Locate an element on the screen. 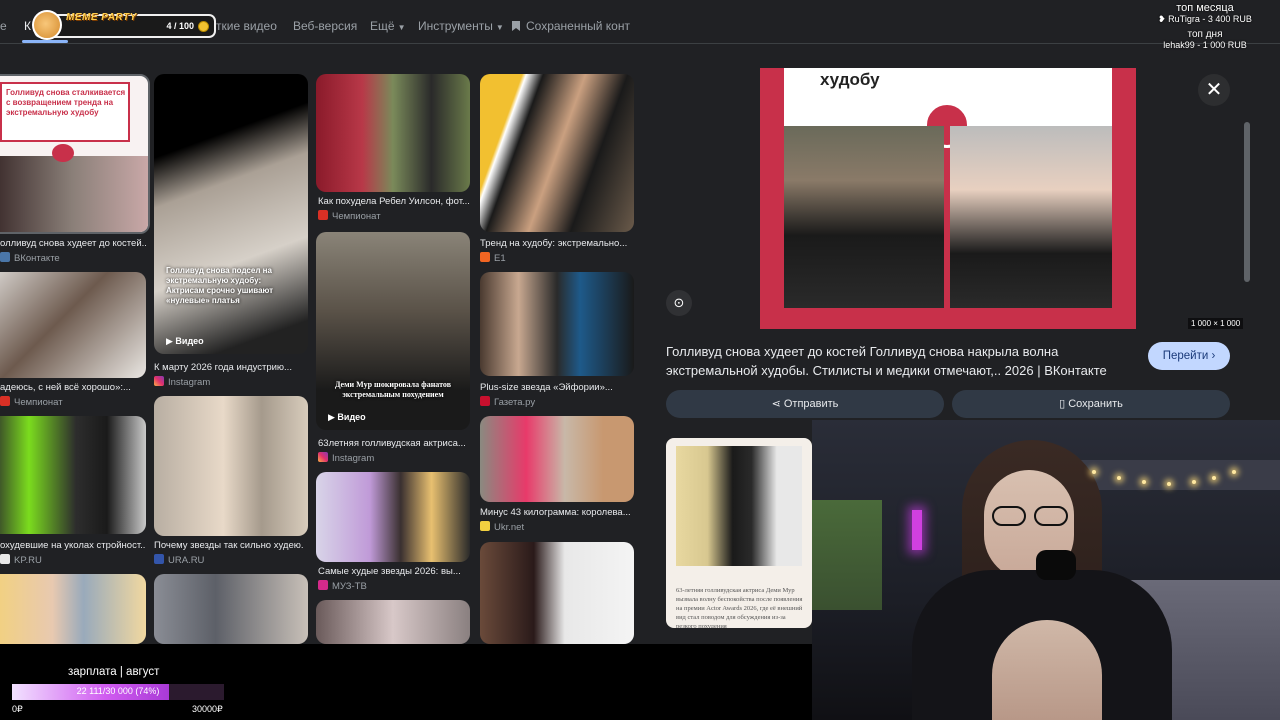 Image resolution: width=1280 pixels, height=720 pixels. image-source: Газета.ру is located at coordinates (507, 402).